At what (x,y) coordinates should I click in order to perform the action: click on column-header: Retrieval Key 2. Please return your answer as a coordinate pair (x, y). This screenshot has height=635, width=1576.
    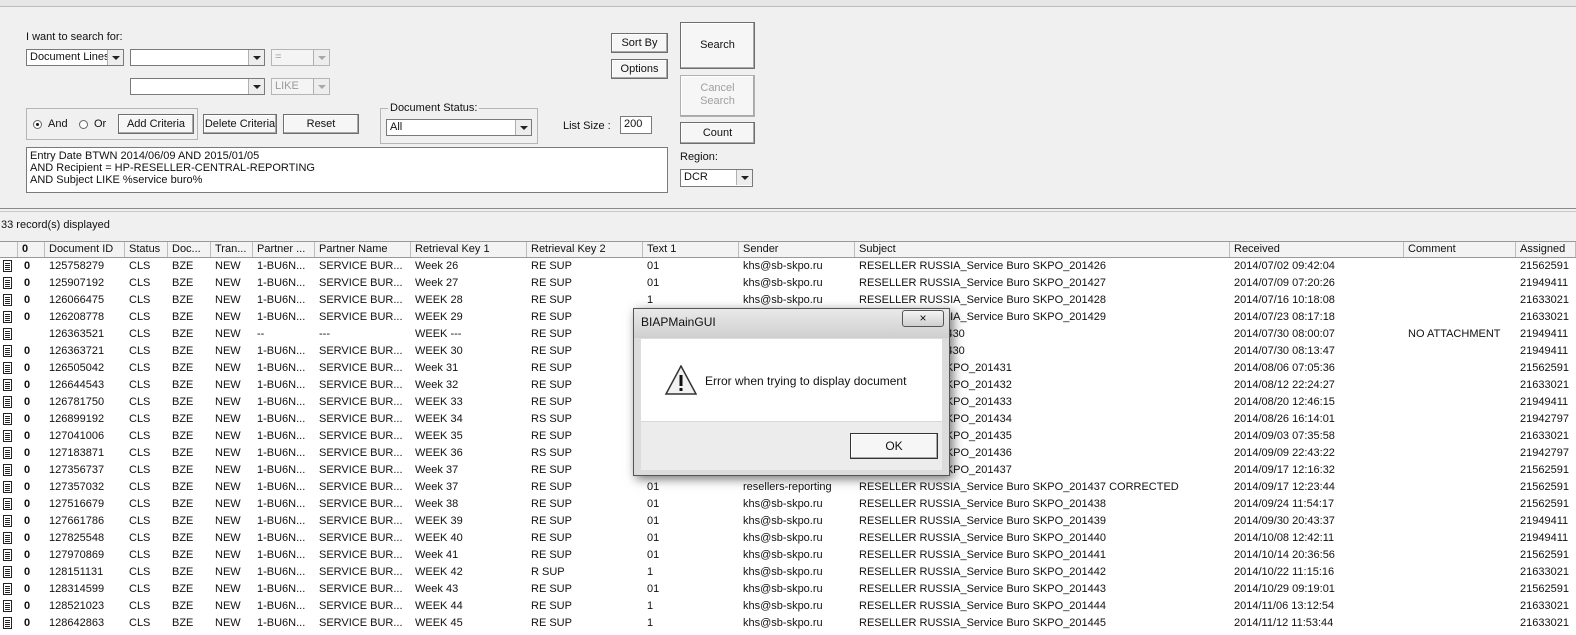
    Looking at the image, I should click on (585, 249).